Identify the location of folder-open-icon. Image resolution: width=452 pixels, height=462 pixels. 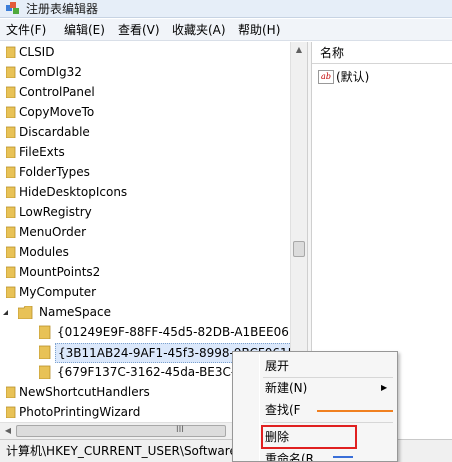
(25, 312).